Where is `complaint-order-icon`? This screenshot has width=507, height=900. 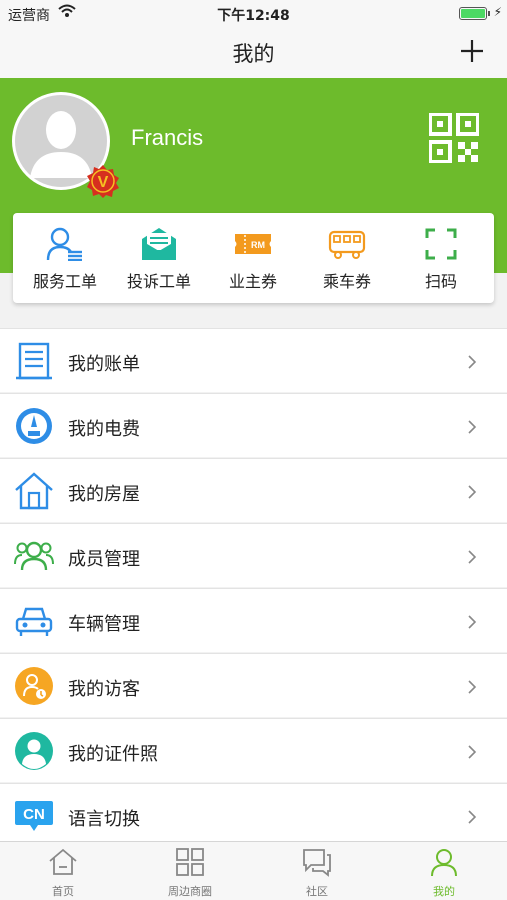 complaint-order-icon is located at coordinates (159, 244).